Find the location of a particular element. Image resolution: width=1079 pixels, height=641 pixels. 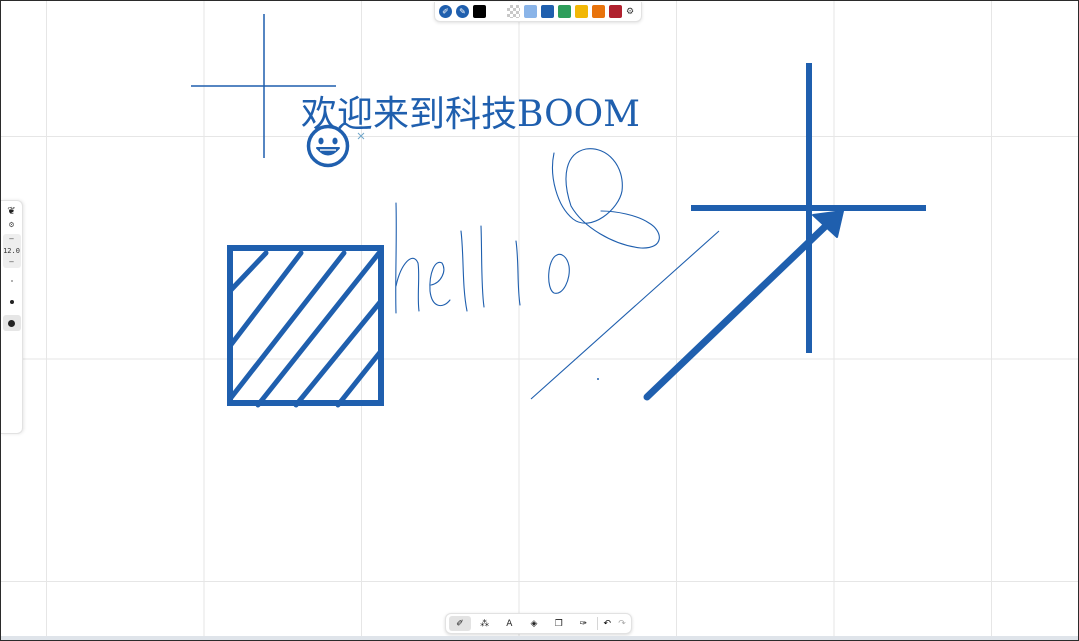

text-tool-icon: A is located at coordinates (509, 623).